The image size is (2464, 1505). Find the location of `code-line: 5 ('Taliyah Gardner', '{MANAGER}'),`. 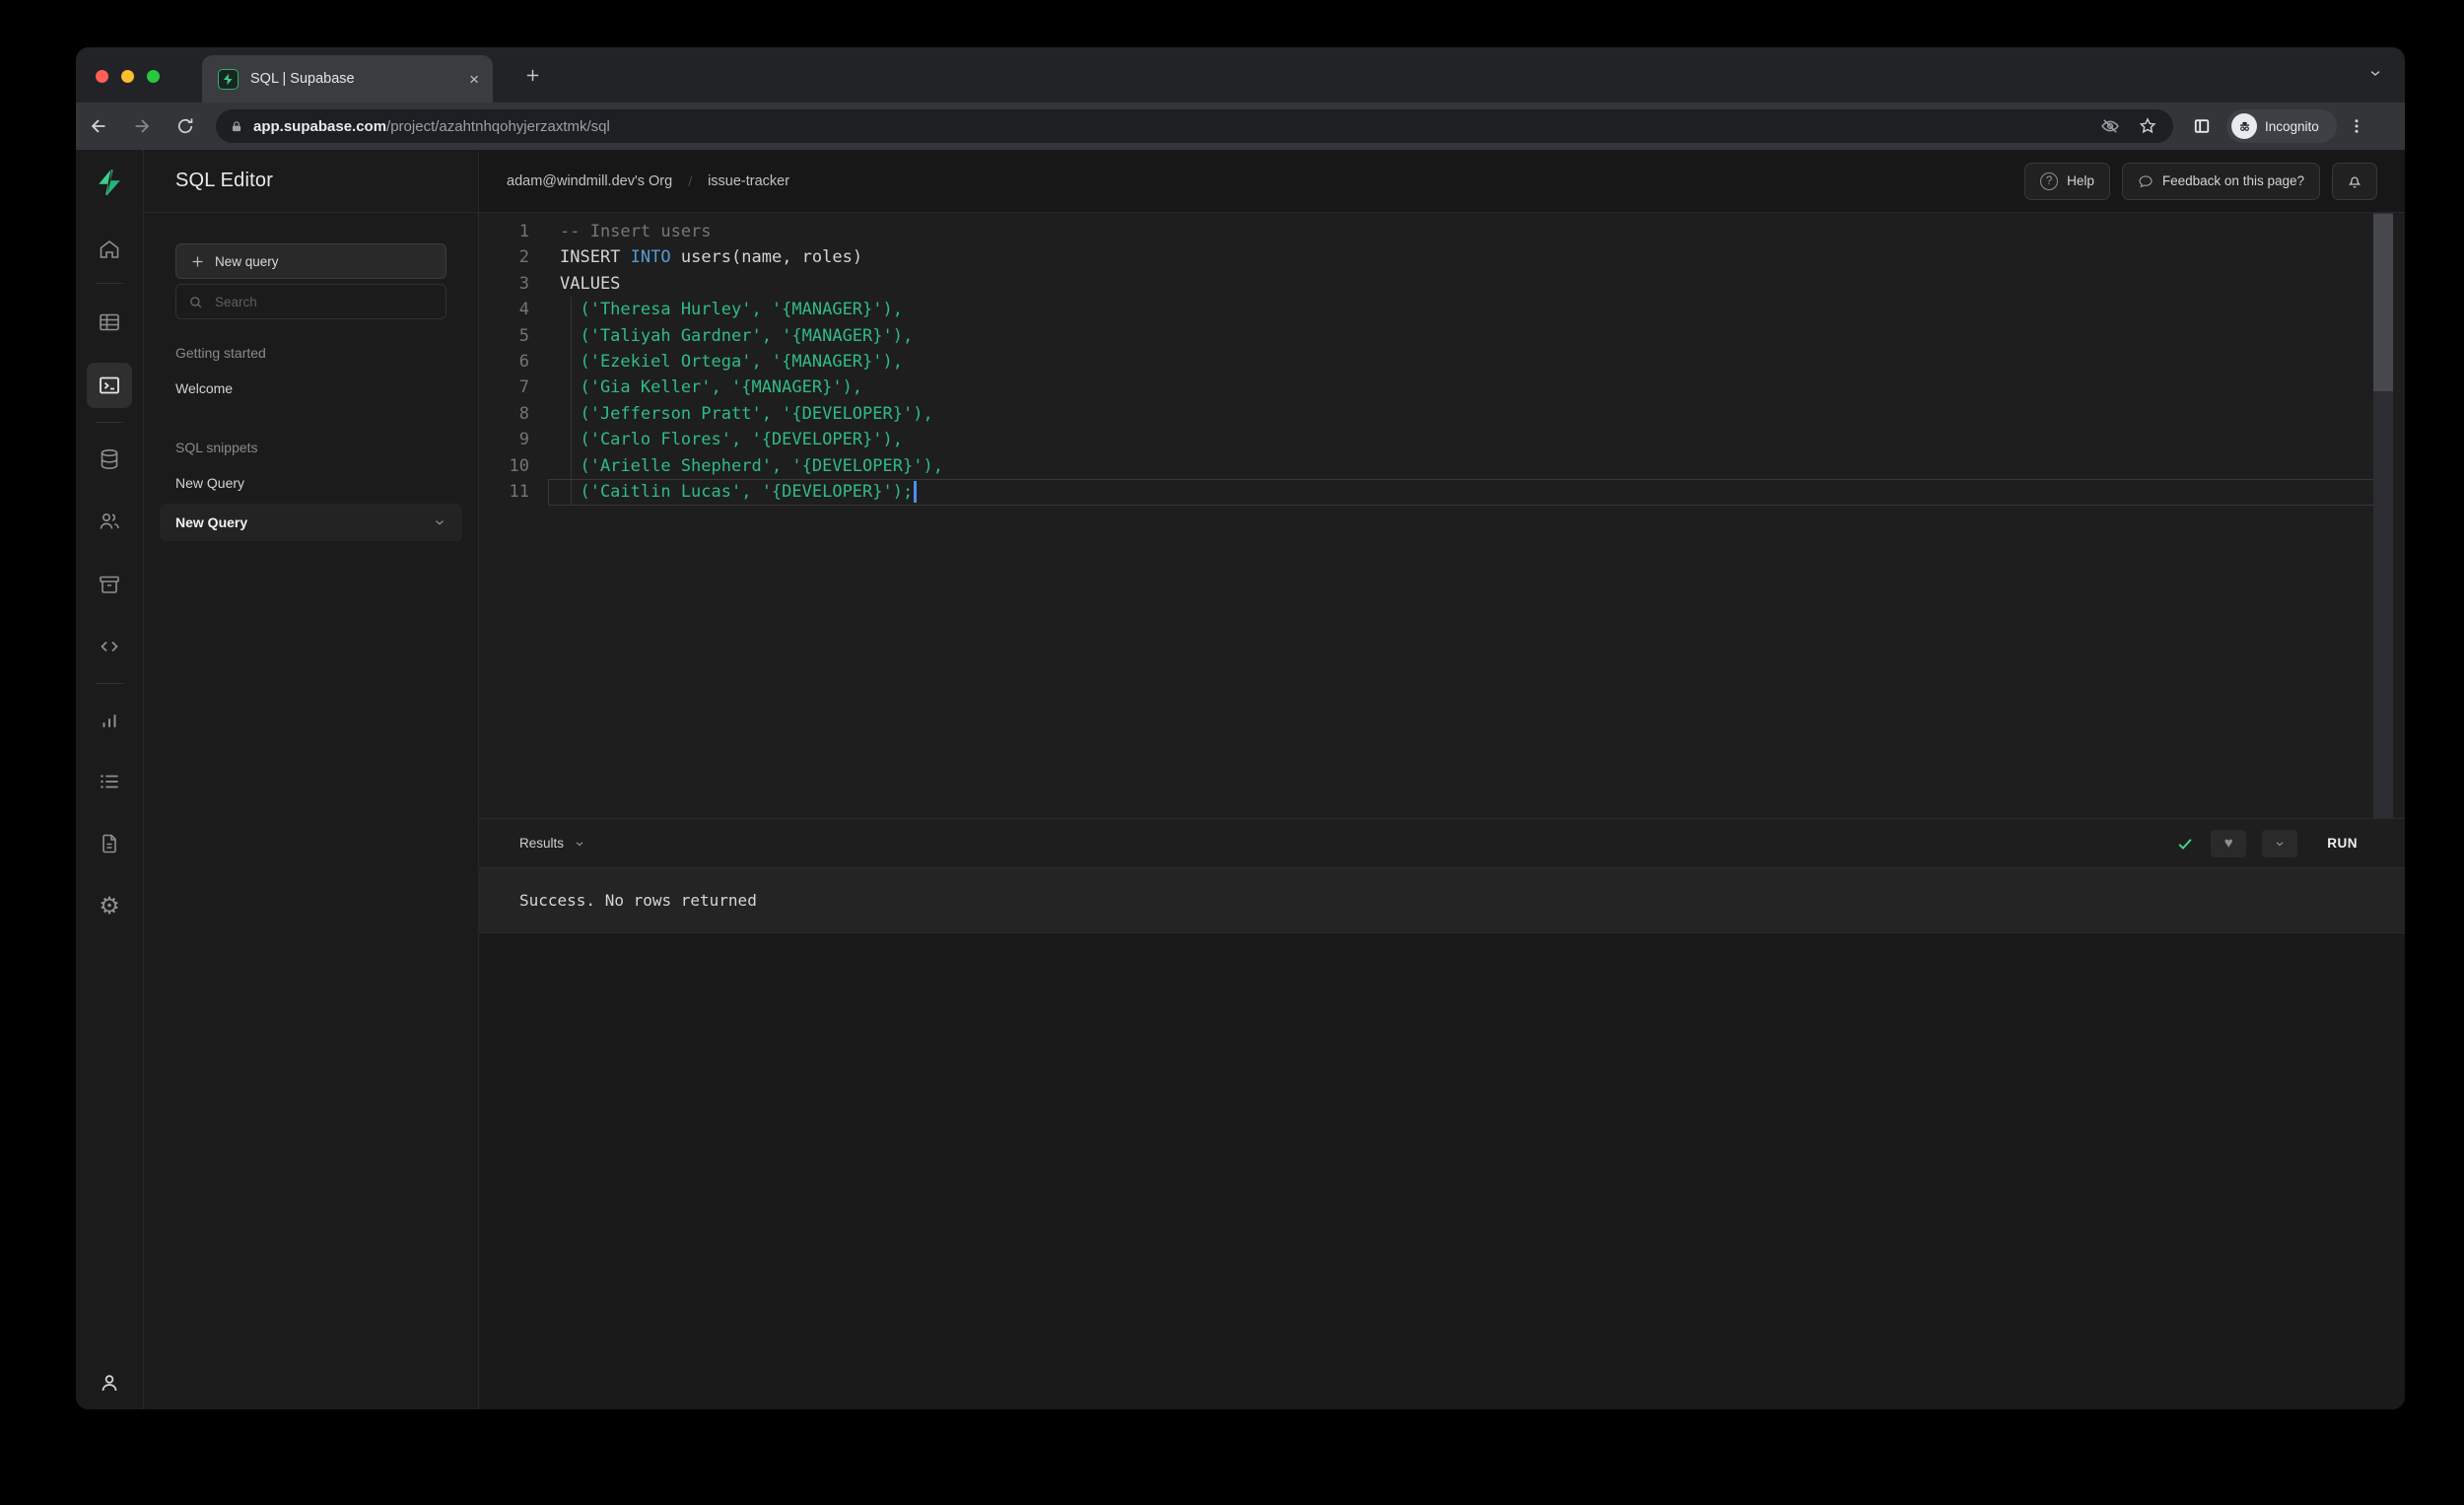

code-line: 5 ('Taliyah Gardner', '{MANAGER}'), is located at coordinates (1442, 336).